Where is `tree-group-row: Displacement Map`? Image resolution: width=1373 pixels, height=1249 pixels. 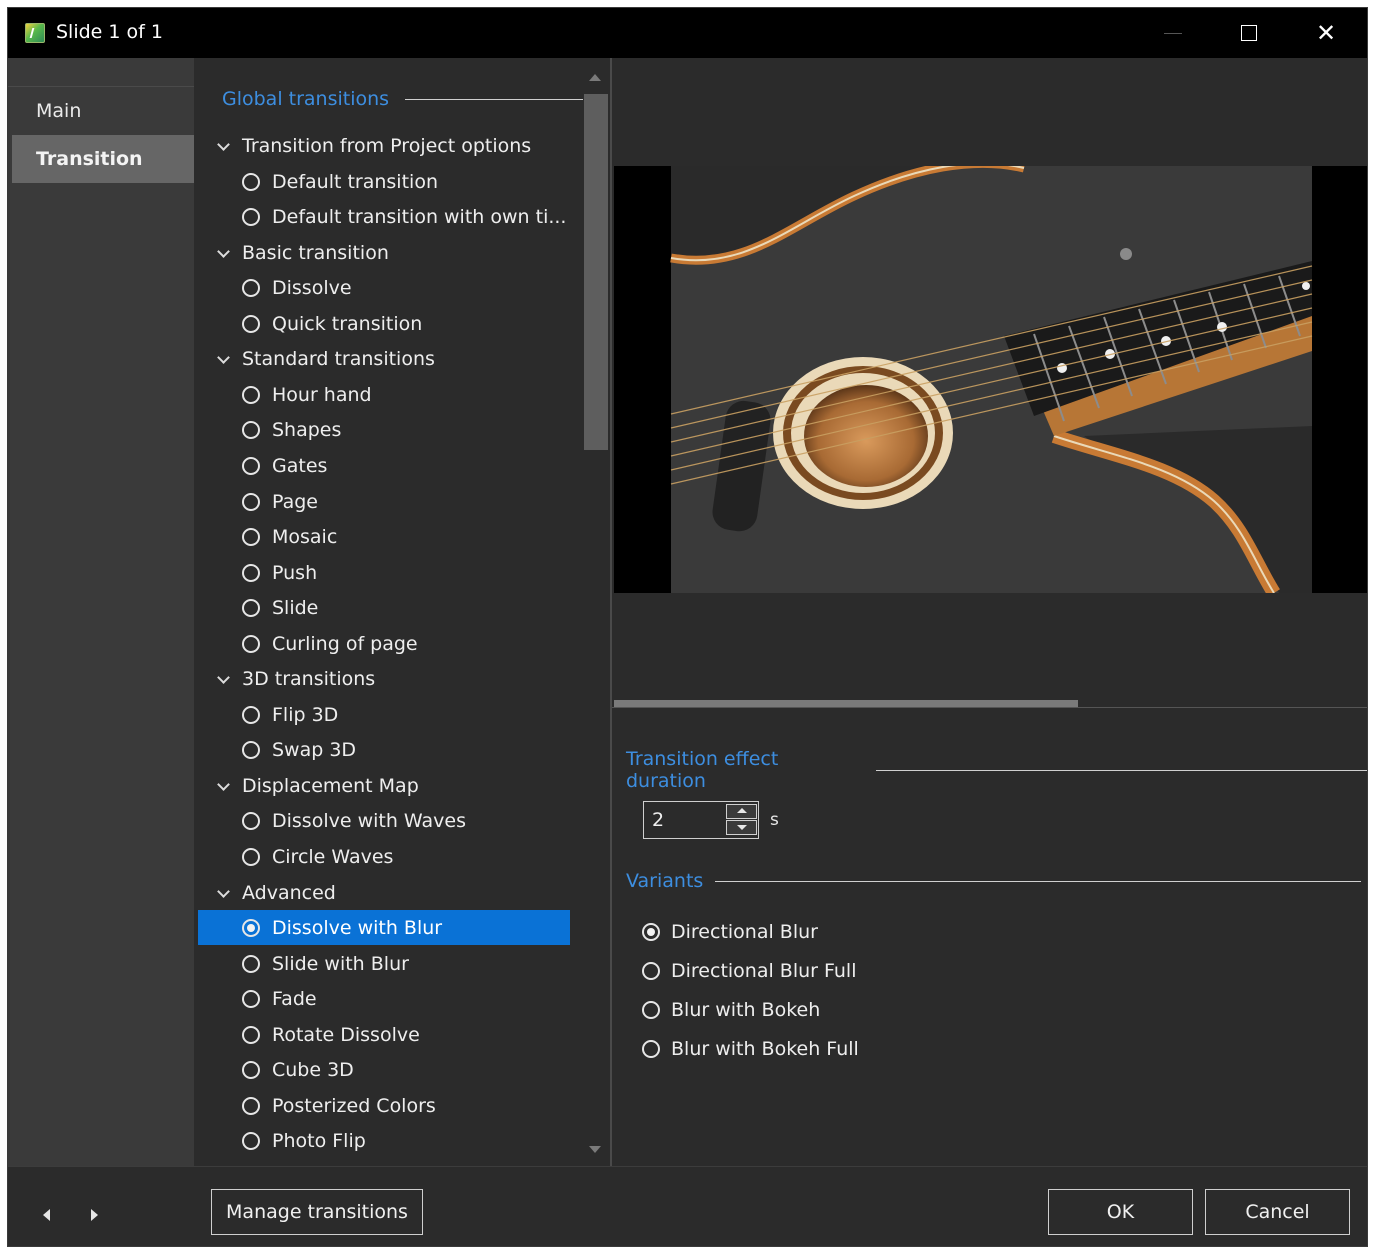
tree-group-row: Displacement Map is located at coordinates (384, 785).